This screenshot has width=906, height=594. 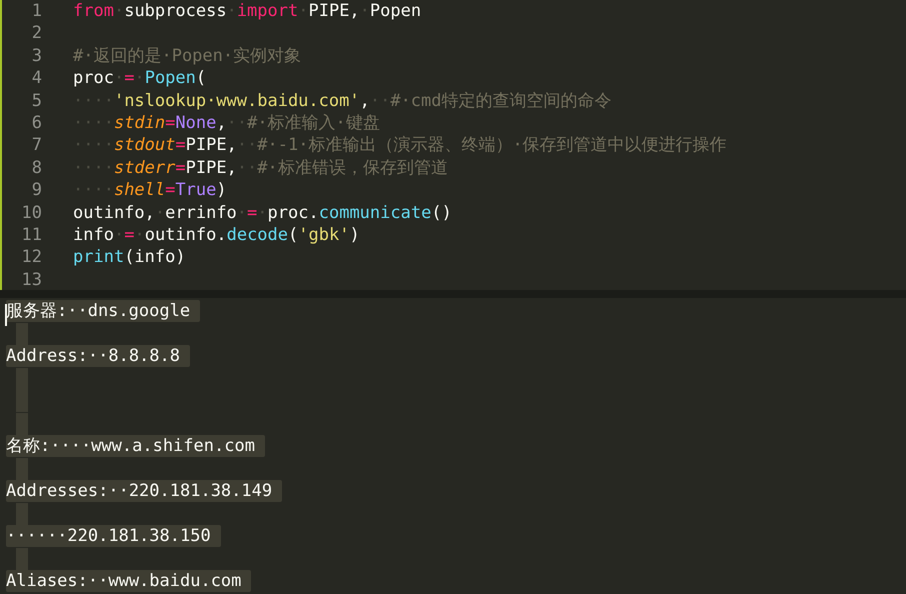 What do you see at coordinates (36, 101) in the screenshot?
I see `line-number: 5` at bounding box center [36, 101].